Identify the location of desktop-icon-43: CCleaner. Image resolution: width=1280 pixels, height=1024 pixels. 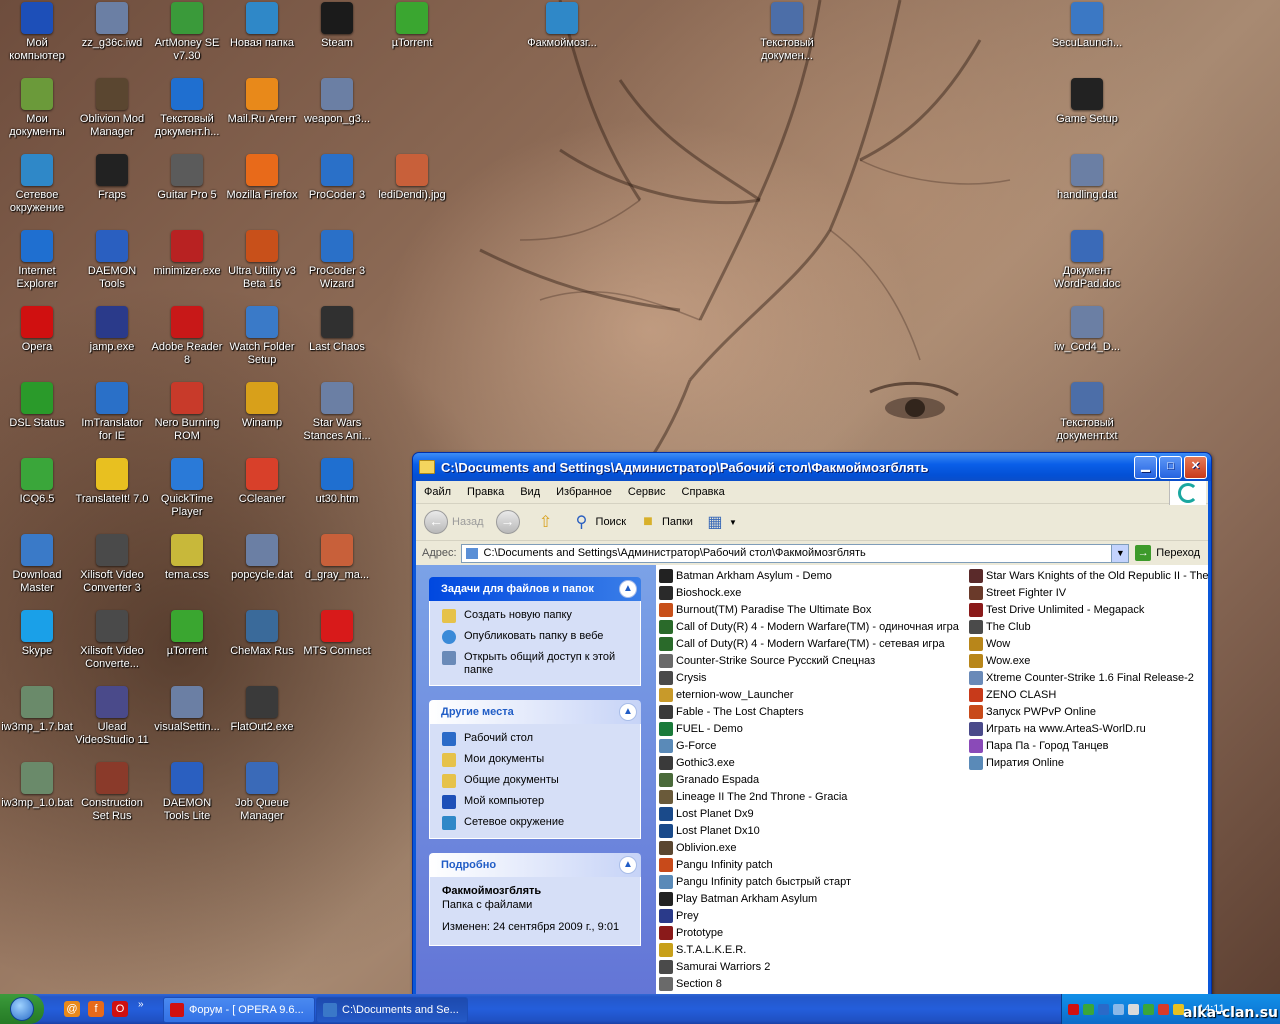
(262, 482).